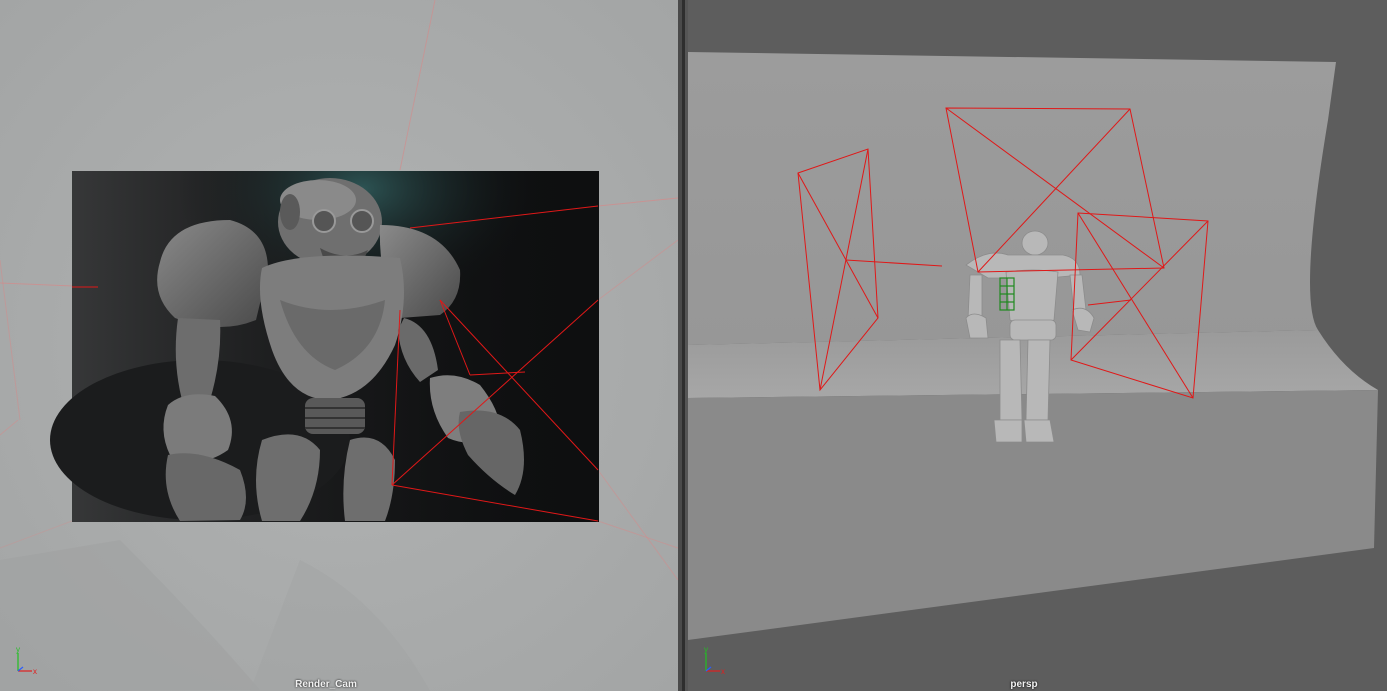  Describe the element at coordinates (326, 684) in the screenshot. I see `camera-name-label: Render_Cam` at that location.